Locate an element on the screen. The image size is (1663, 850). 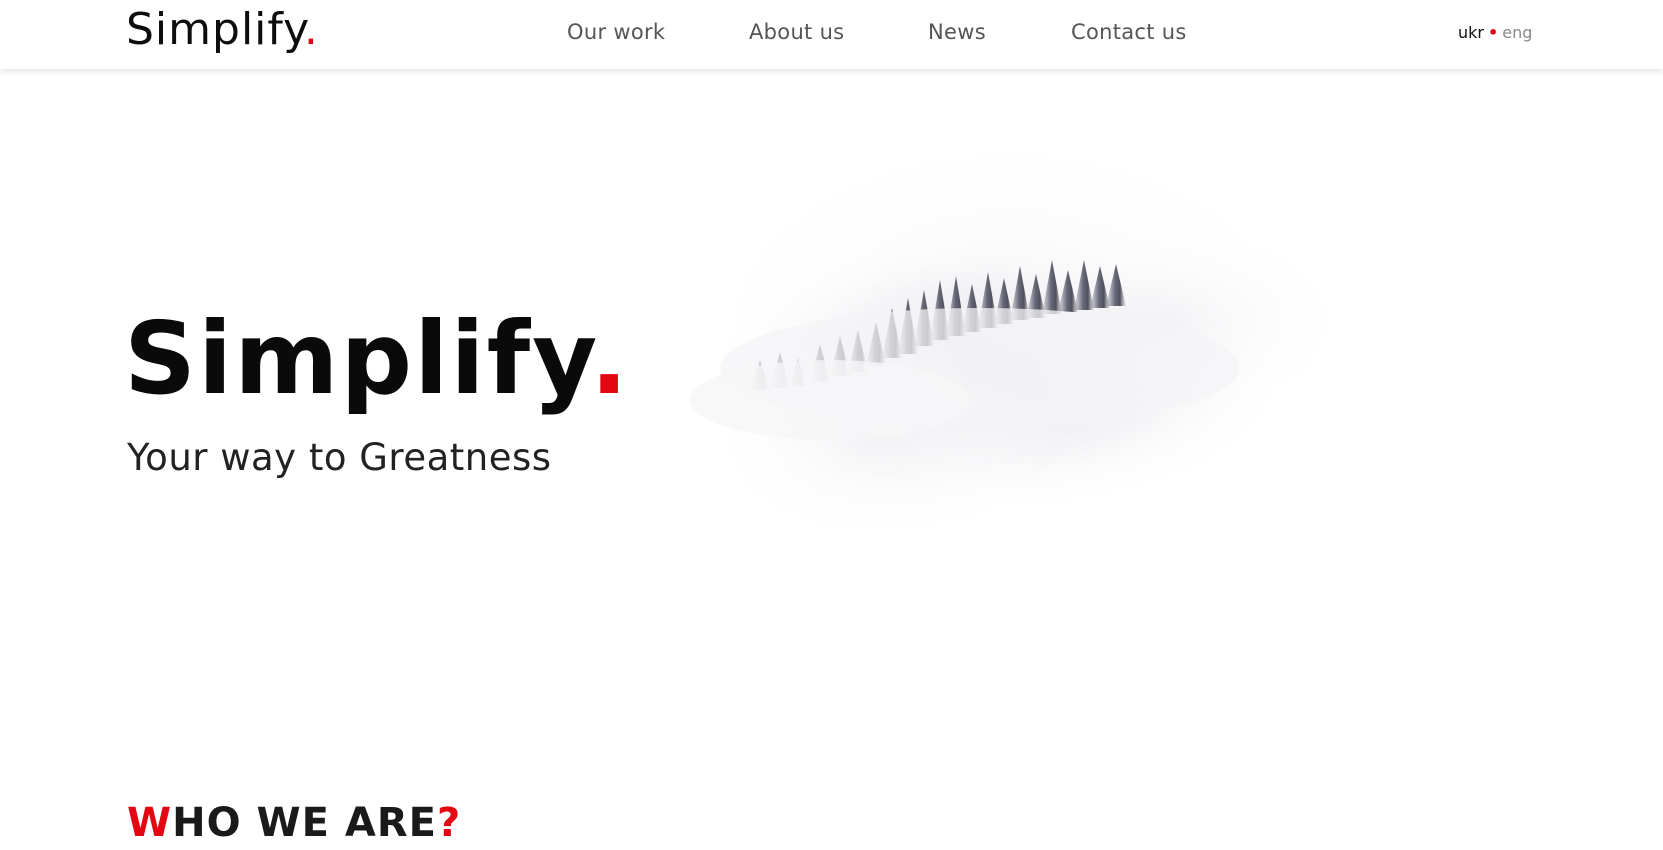
main-nav: Our work About us News Contact us is located at coordinates (831, 35).